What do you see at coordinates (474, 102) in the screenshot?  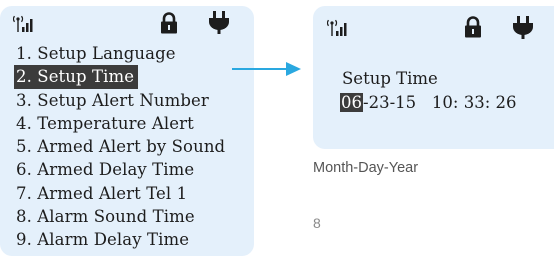 I see `time-field: 10: 33: 26` at bounding box center [474, 102].